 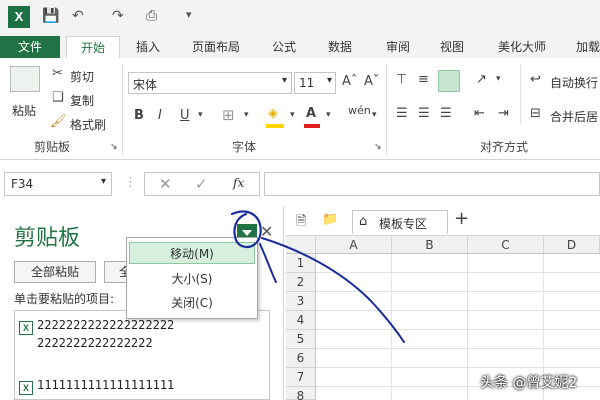 I want to click on paste-all-button: 全部粘贴, so click(x=55, y=272).